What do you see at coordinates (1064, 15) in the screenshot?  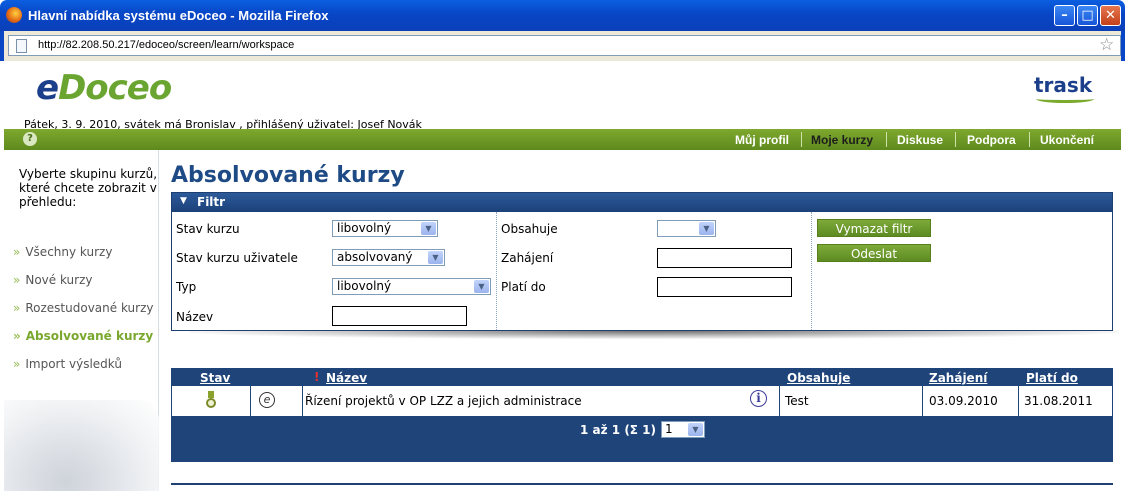 I see `minimize-button: –` at bounding box center [1064, 15].